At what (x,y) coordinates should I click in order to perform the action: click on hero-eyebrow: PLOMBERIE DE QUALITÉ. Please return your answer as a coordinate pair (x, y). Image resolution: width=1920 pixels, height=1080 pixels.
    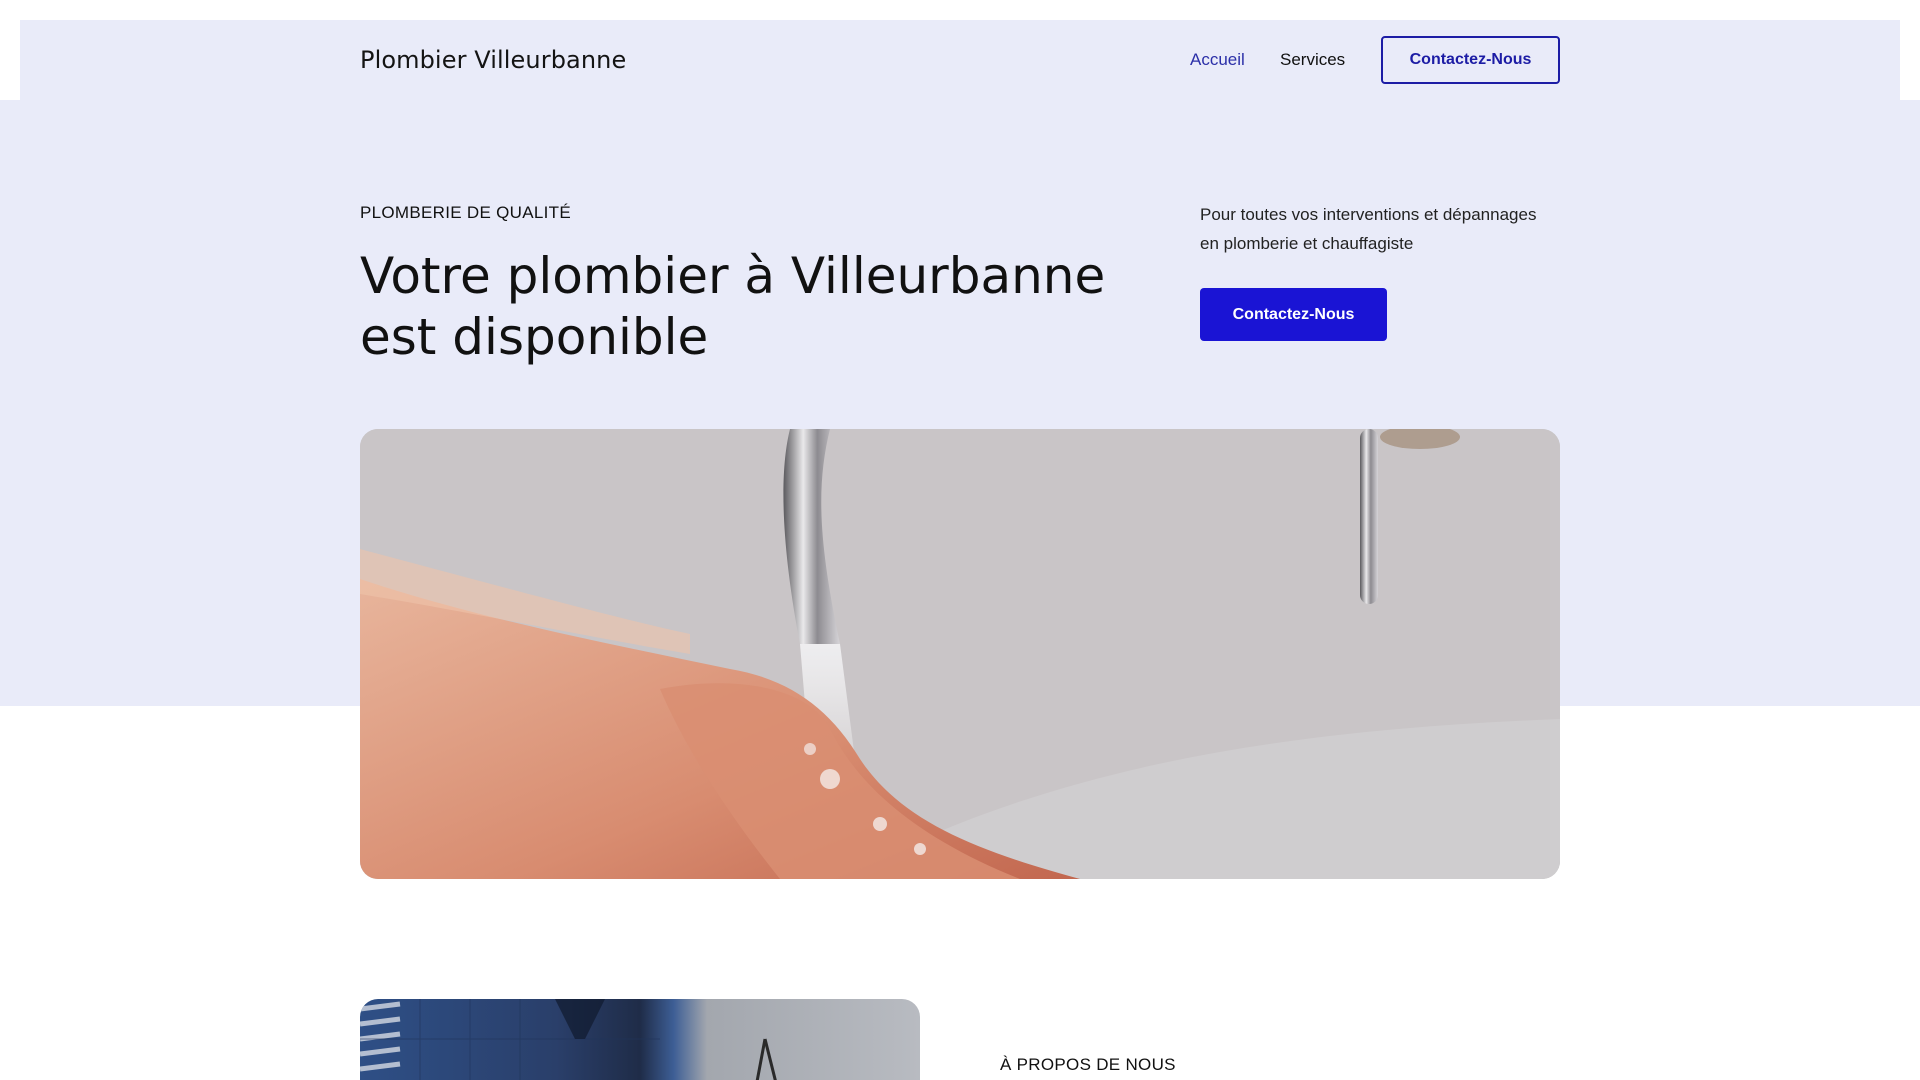
    Looking at the image, I should click on (465, 212).